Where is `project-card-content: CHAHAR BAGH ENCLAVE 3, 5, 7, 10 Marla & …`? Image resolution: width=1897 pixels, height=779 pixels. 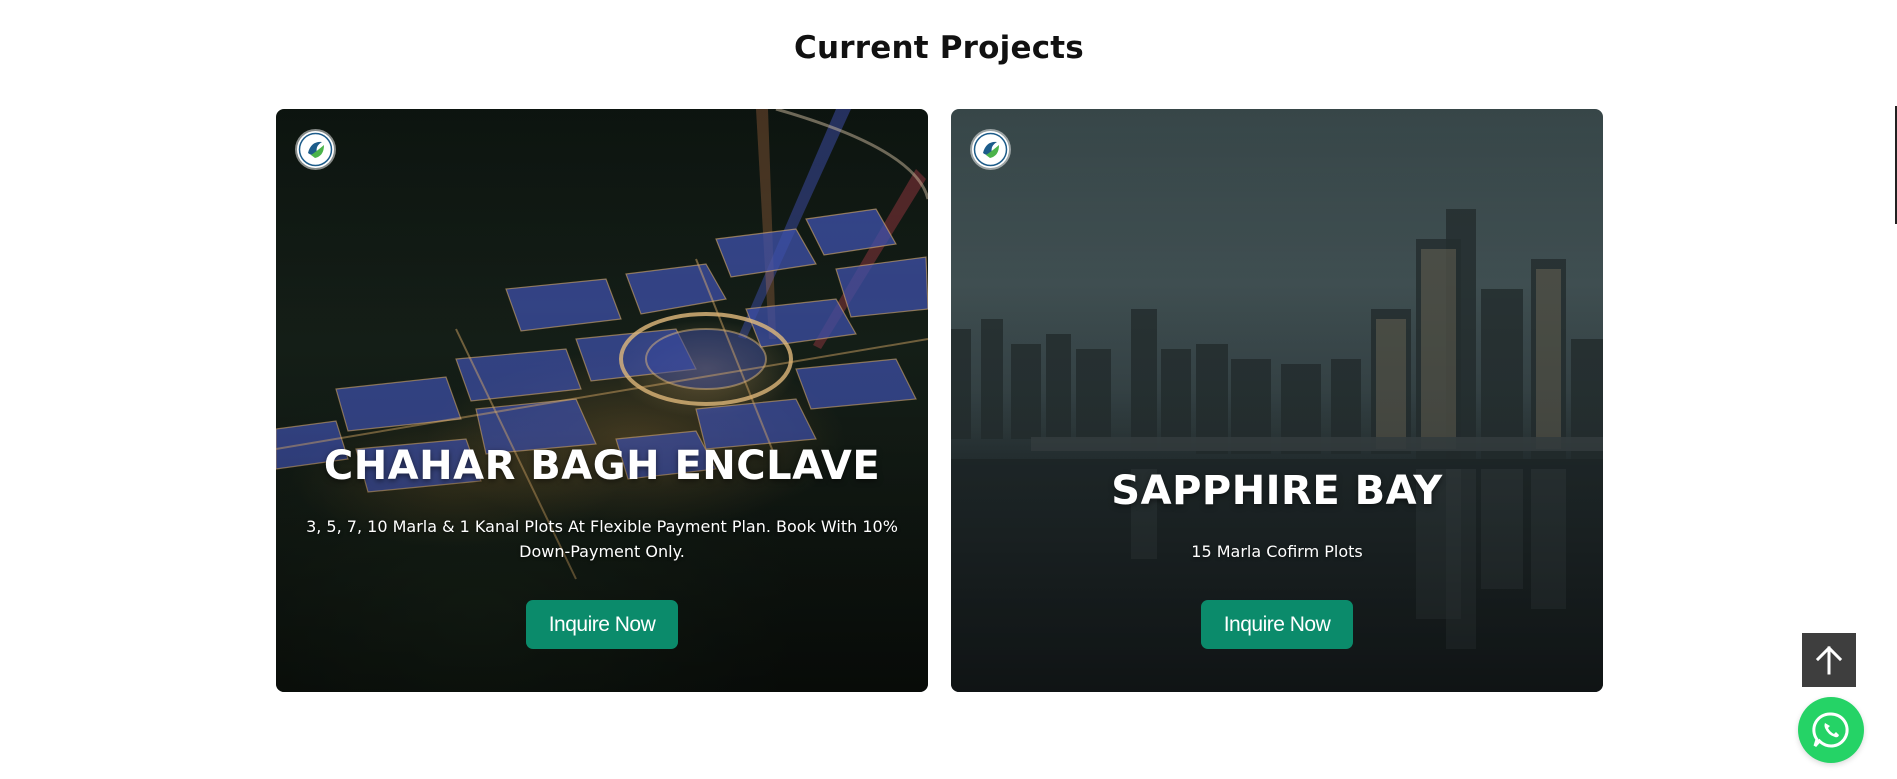 project-card-content: CHAHAR BAGH ENCLAVE 3, 5, 7, 10 Marla & … is located at coordinates (602, 545).